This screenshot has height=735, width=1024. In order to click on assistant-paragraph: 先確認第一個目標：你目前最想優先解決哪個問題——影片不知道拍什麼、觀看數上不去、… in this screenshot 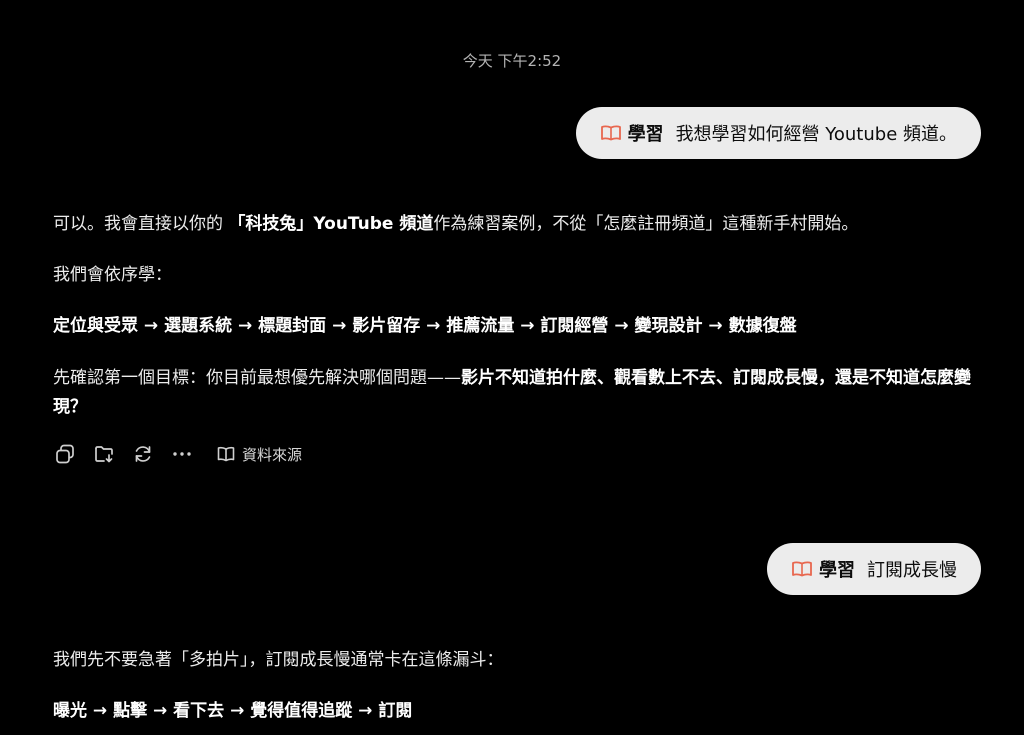, I will do `click(518, 393)`.